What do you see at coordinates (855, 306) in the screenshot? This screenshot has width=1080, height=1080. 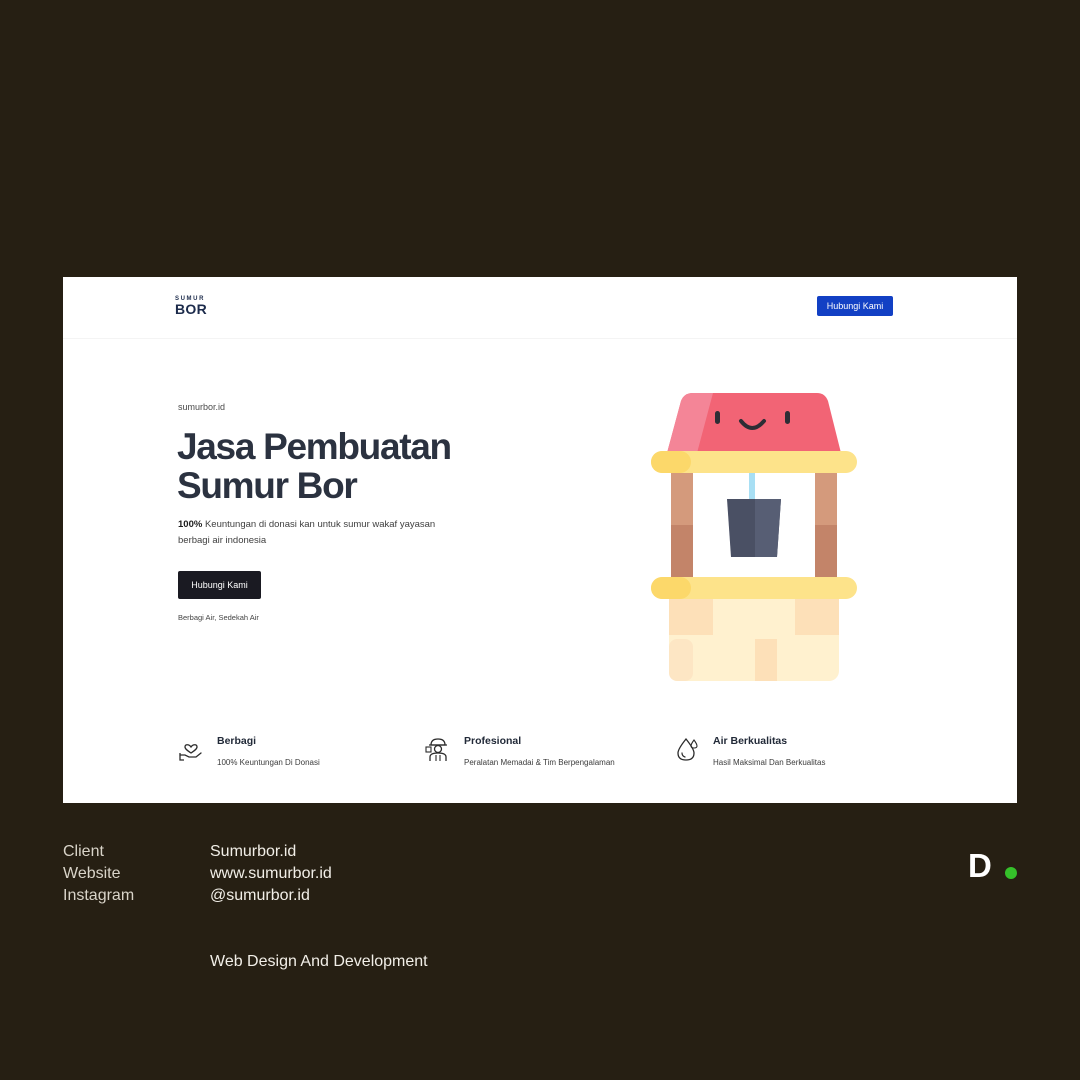 I see `nav-contact-button: Hubungi Kami` at bounding box center [855, 306].